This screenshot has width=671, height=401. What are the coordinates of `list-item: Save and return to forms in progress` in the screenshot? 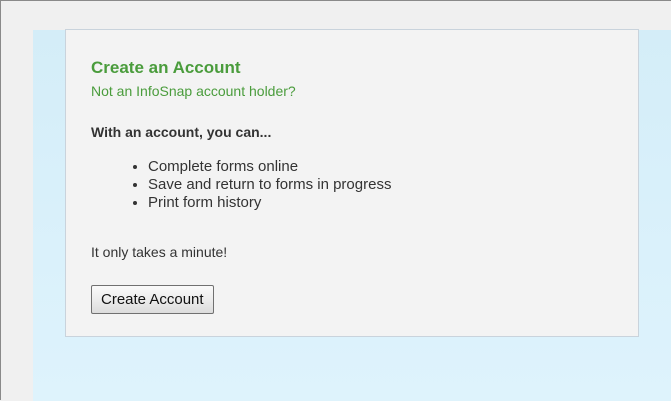 It's located at (269, 185).